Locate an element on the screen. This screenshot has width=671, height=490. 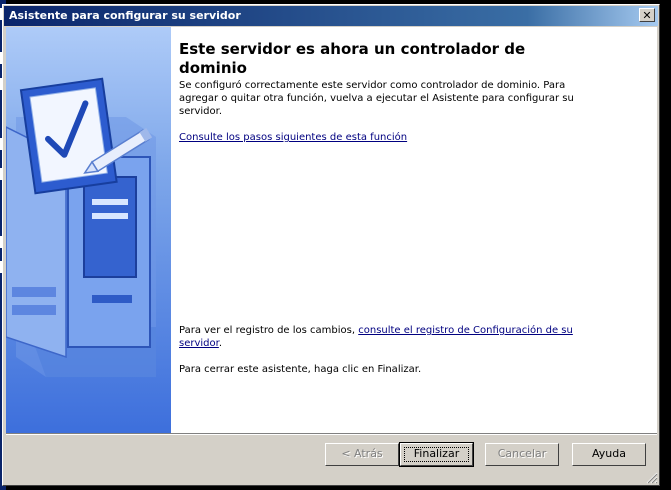
close-icon: ✕ is located at coordinates (647, 15).